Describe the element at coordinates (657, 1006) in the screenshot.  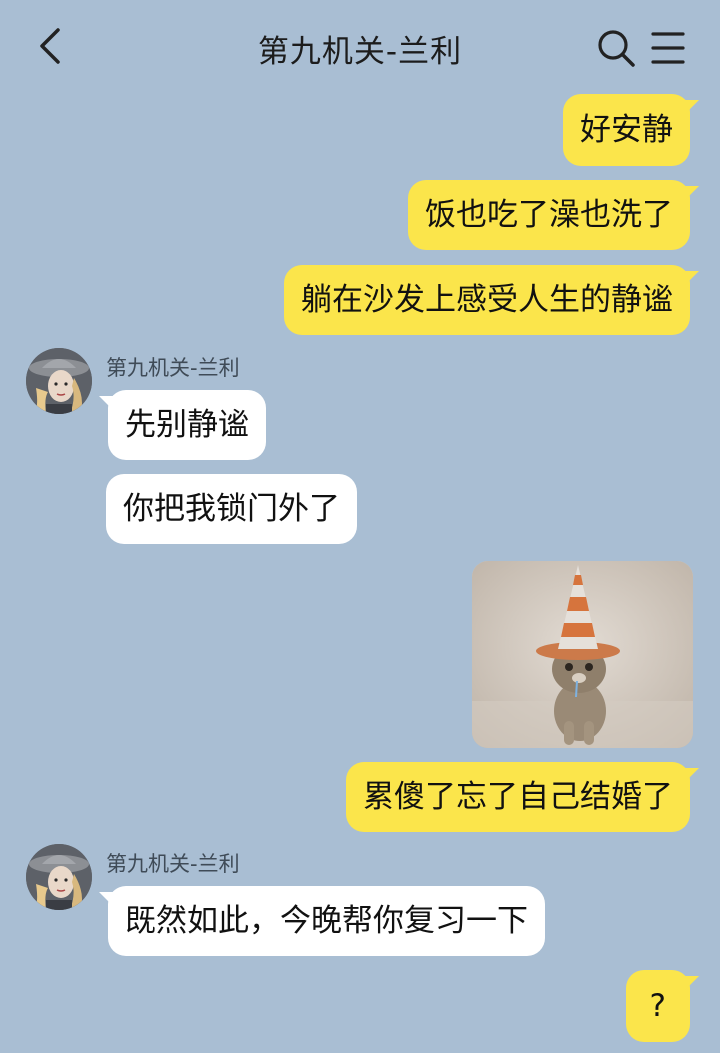
I see `message-text: ?` at that location.